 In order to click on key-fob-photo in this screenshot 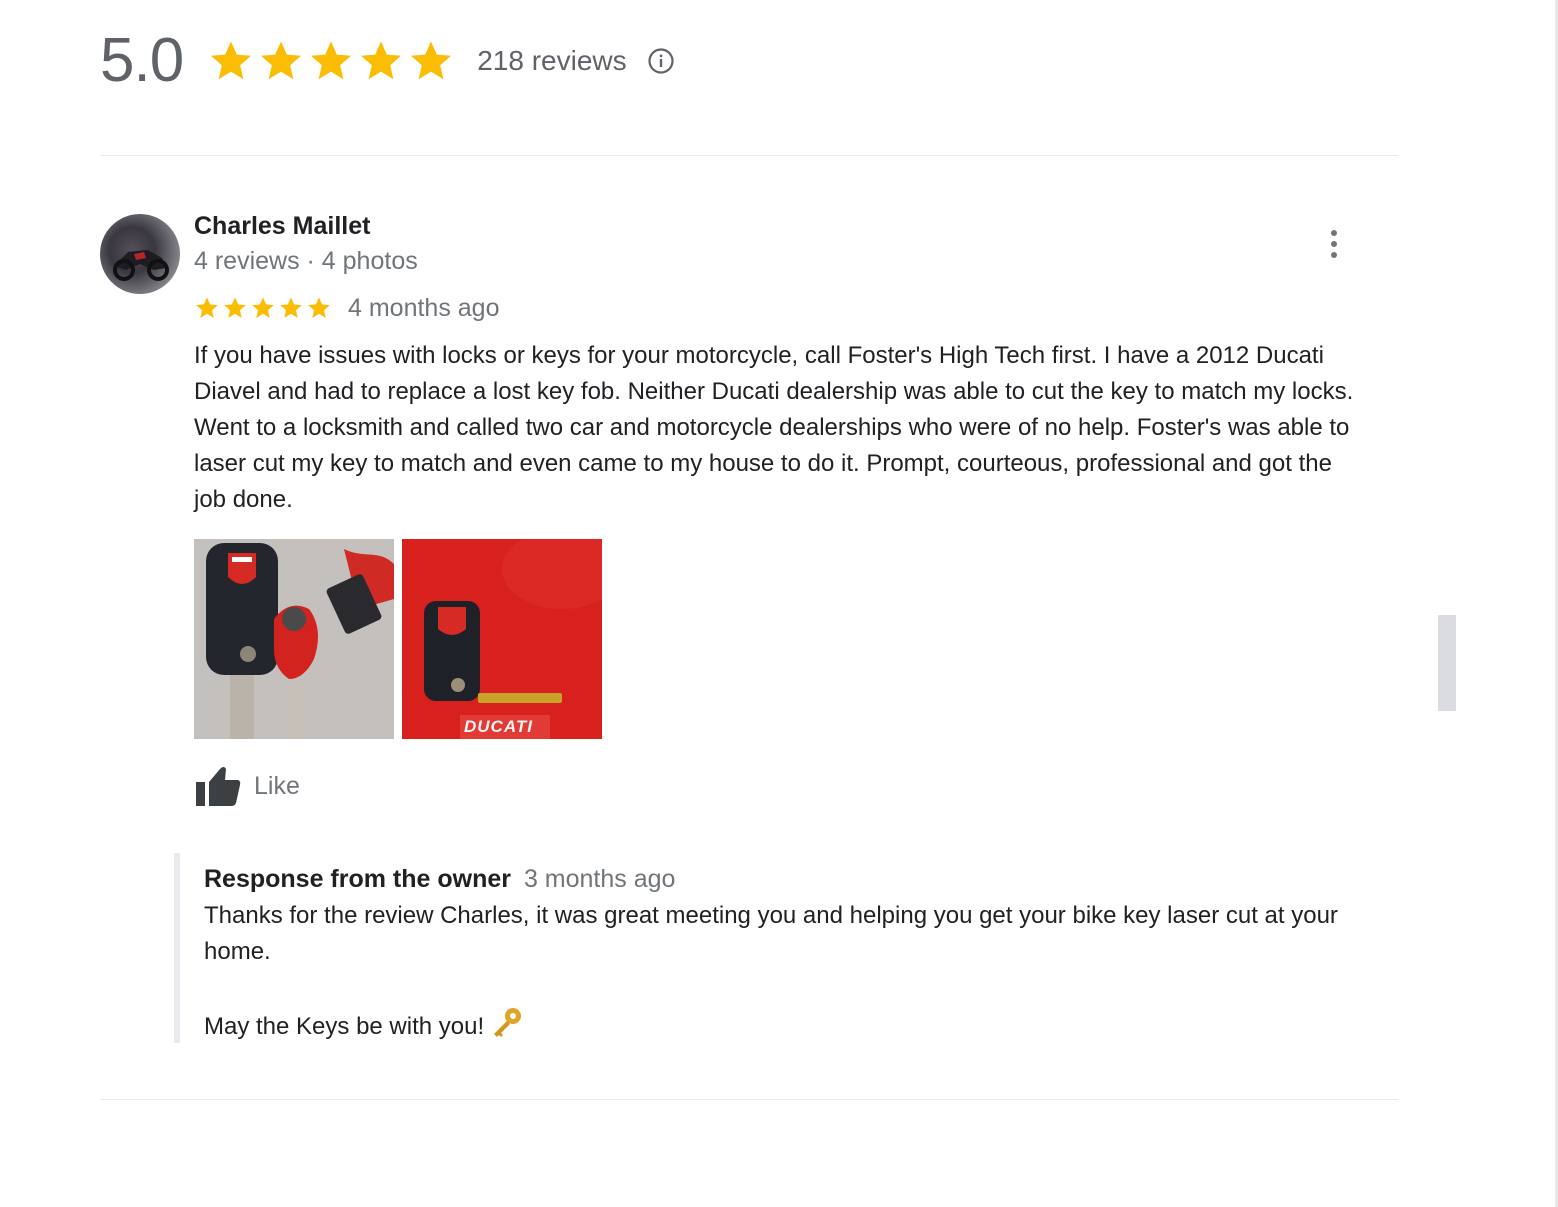, I will do `click(294, 639)`.